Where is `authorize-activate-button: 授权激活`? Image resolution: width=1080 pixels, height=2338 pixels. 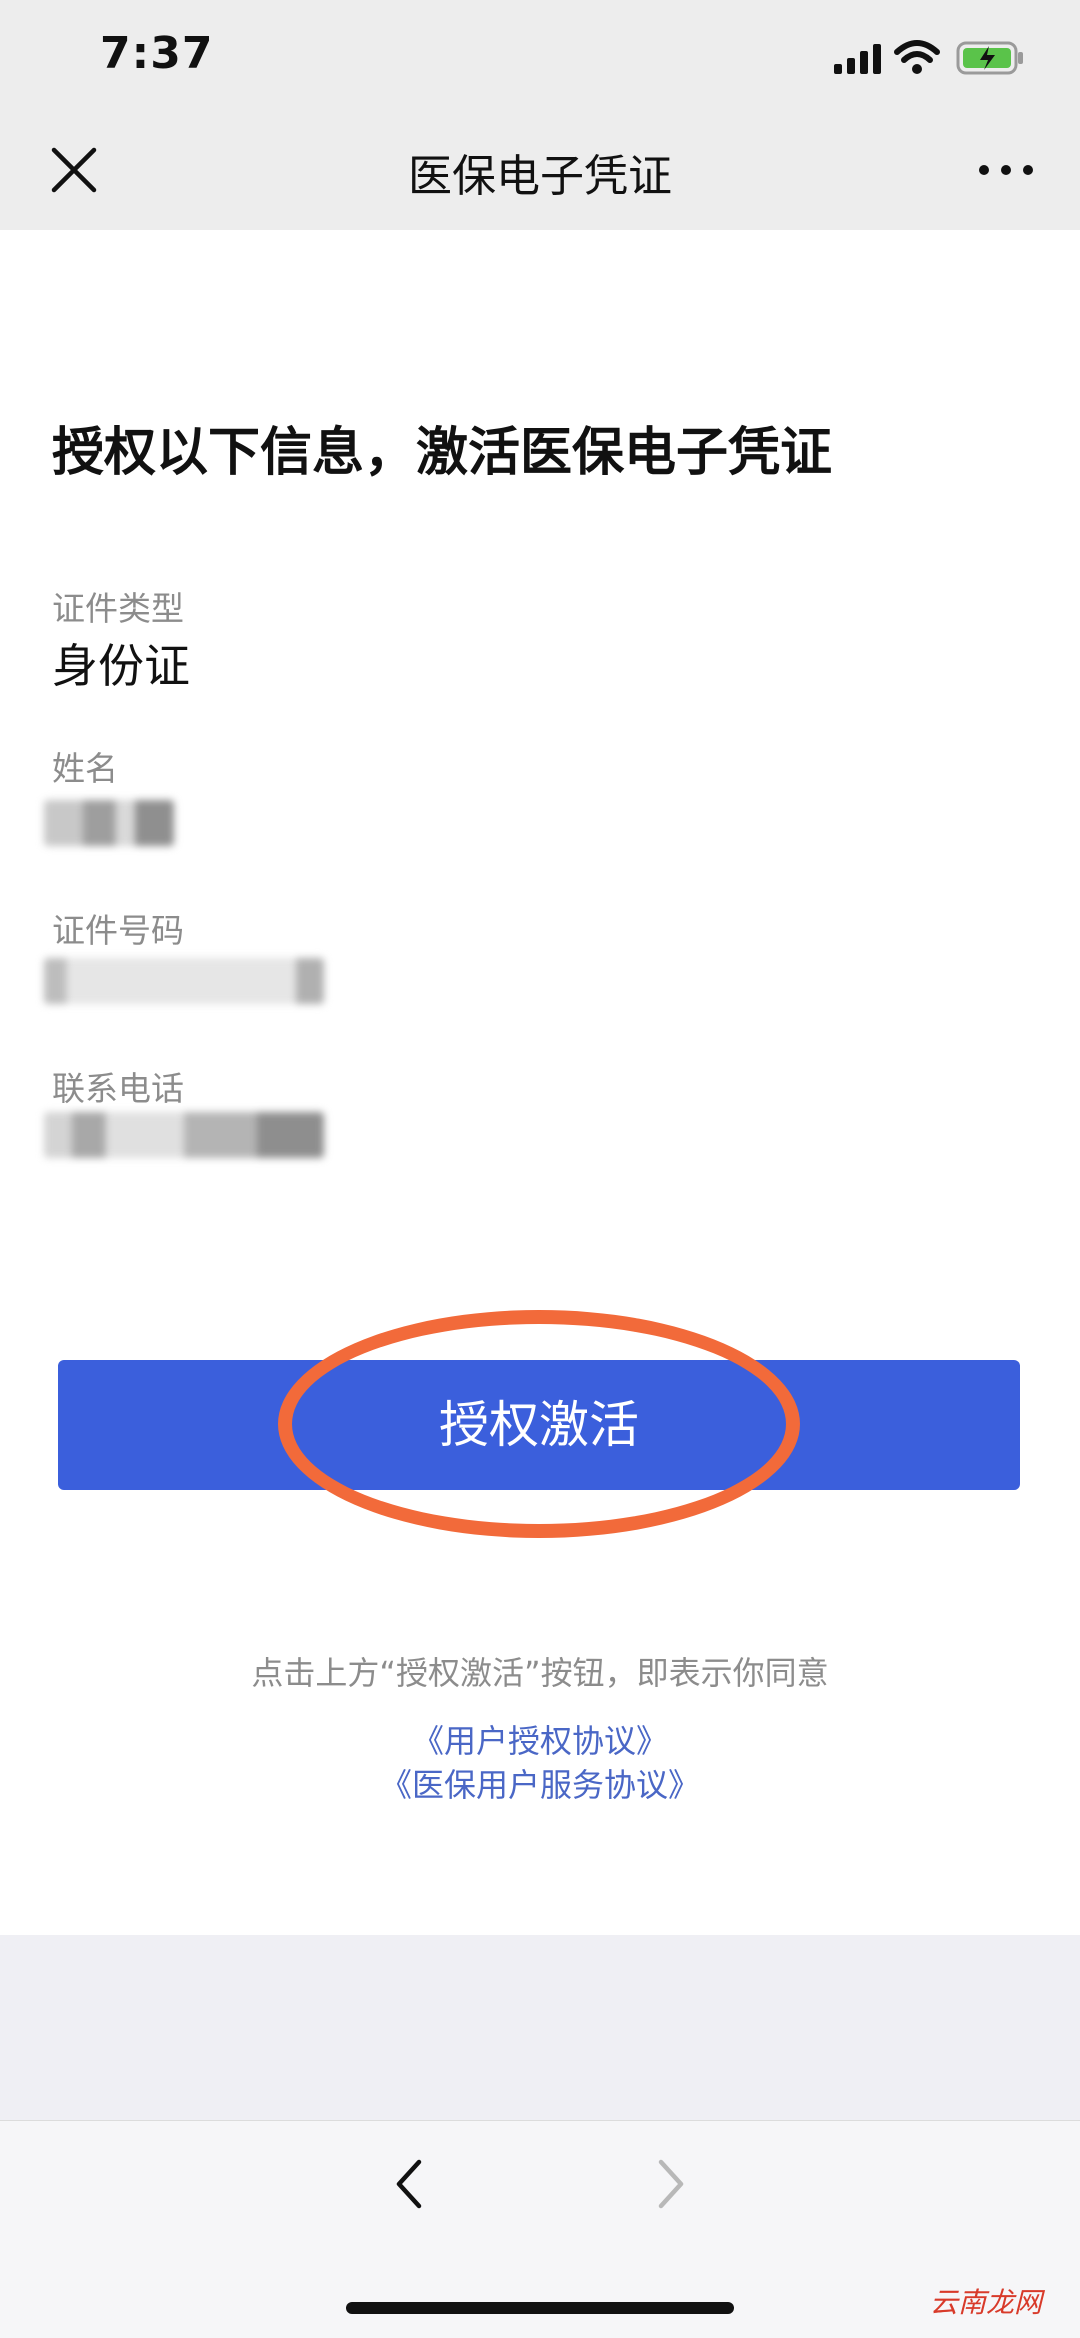
authorize-activate-button: 授权激活 is located at coordinates (539, 1425).